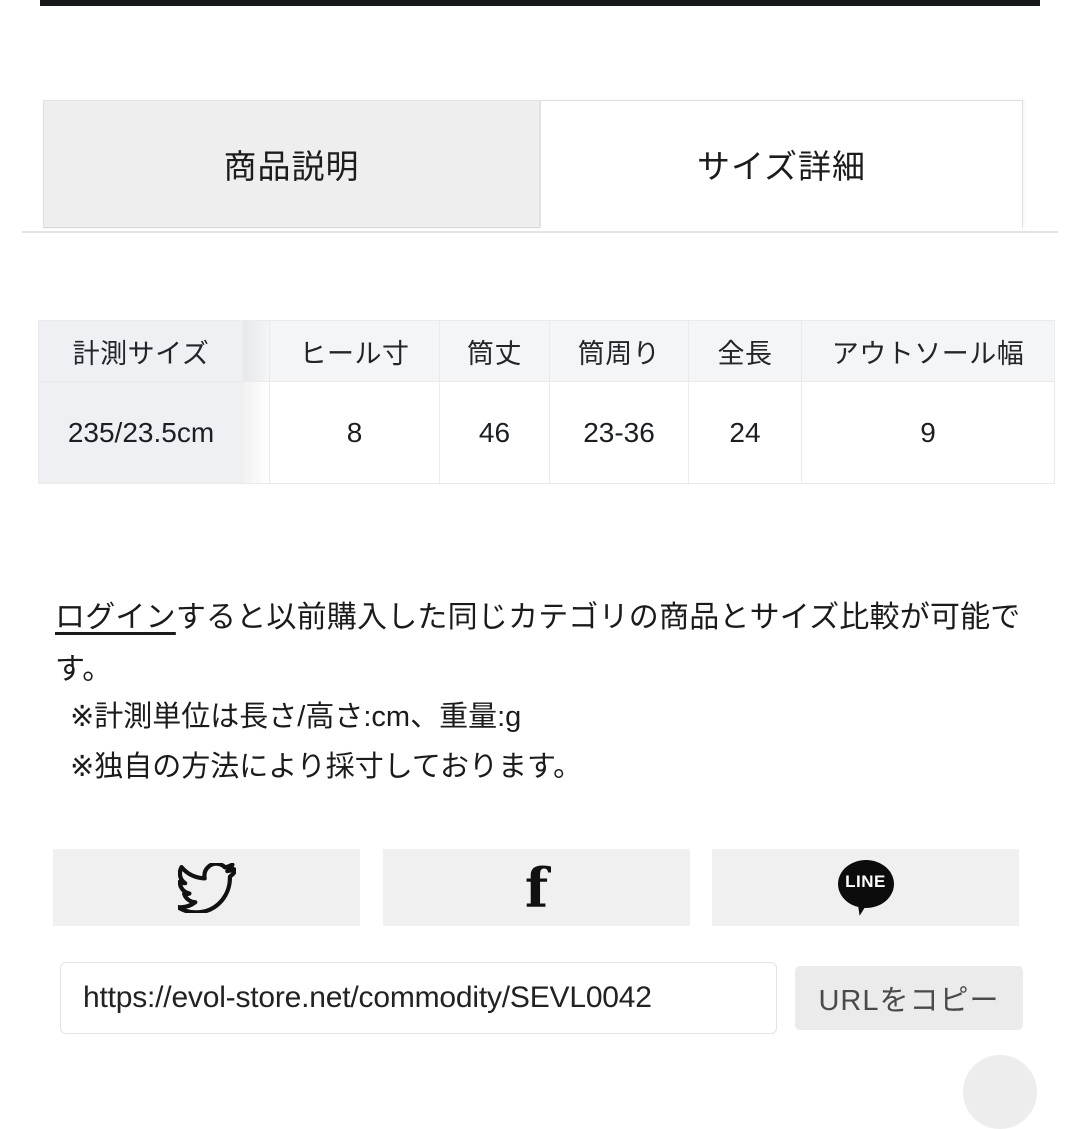  Describe the element at coordinates (494, 351) in the screenshot. I see `size-table-header-shaft-height: 筒丈` at that location.